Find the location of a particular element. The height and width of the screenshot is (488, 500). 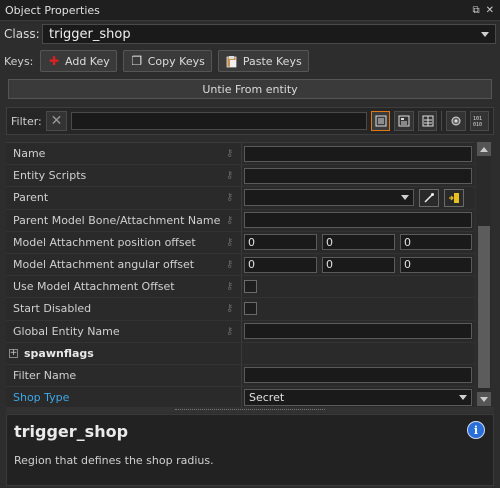

info-icon: i is located at coordinates (476, 430).